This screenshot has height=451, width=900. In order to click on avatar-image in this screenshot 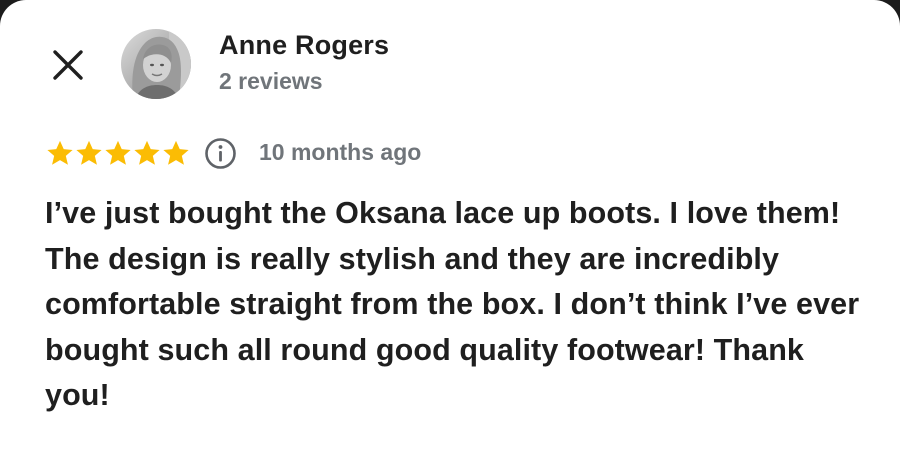, I will do `click(156, 64)`.